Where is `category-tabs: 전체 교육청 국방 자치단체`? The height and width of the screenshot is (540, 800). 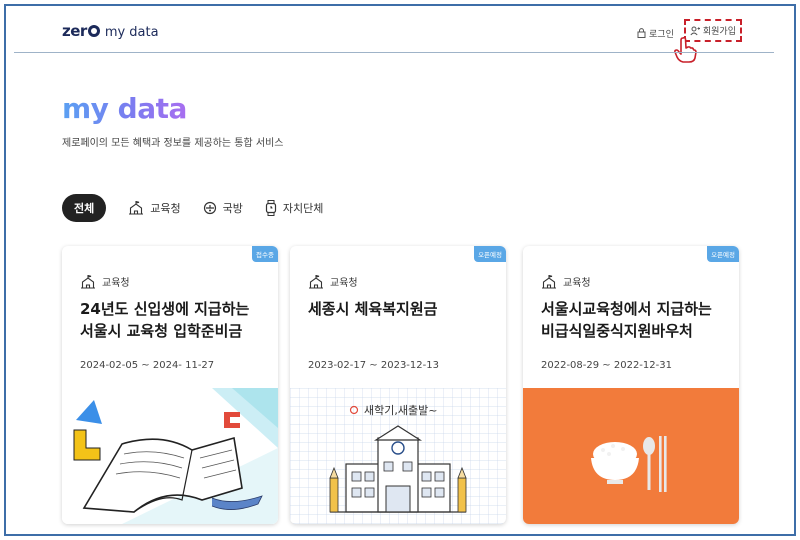
category-tabs: 전체 교육청 국방 자치단체 is located at coordinates (192, 208).